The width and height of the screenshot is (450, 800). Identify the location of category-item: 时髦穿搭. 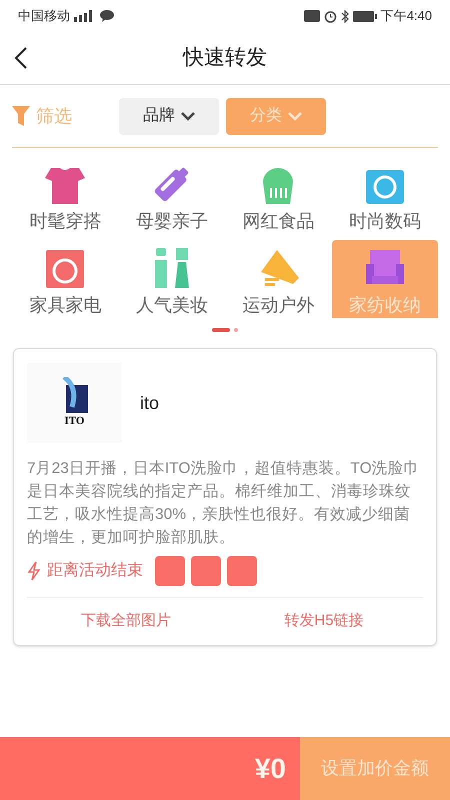
(65, 195).